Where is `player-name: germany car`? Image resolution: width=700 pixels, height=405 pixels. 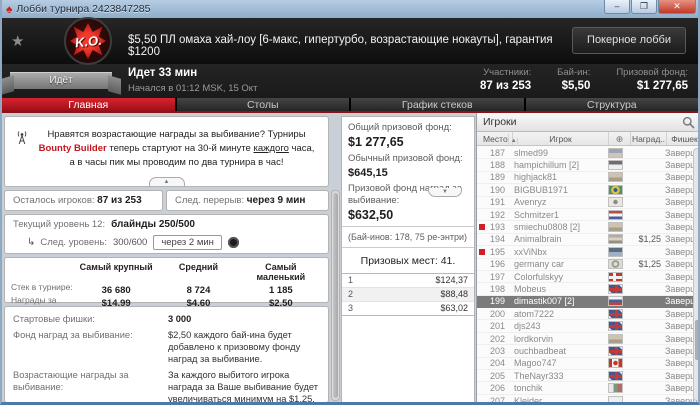
player-name: germany car is located at coordinates (539, 264).